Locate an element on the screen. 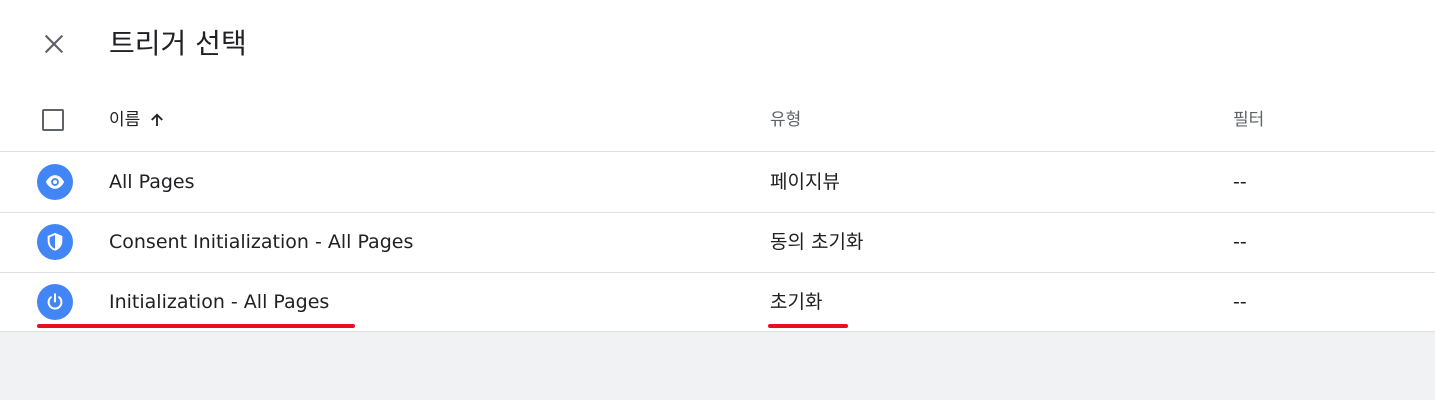 The width and height of the screenshot is (1435, 400). trigger-name: Initialization - All Pages is located at coordinates (219, 302).